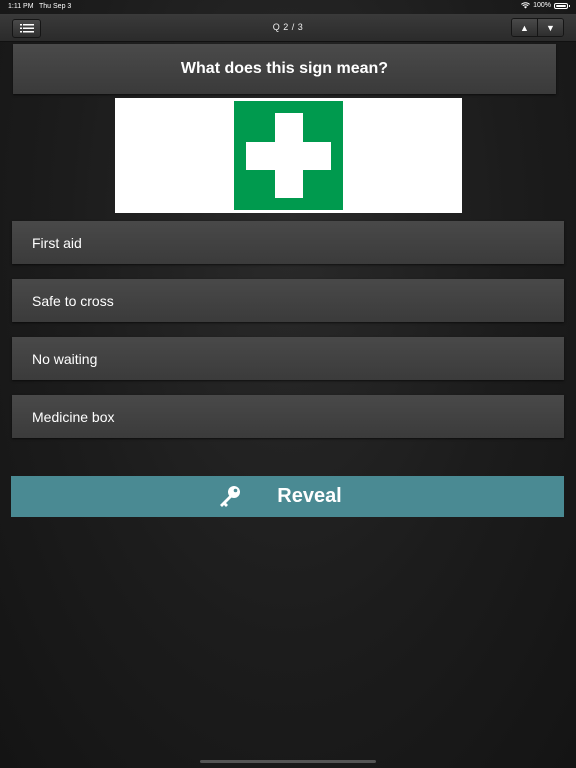  What do you see at coordinates (284, 69) in the screenshot?
I see `question-title: What does this sign mean?` at bounding box center [284, 69].